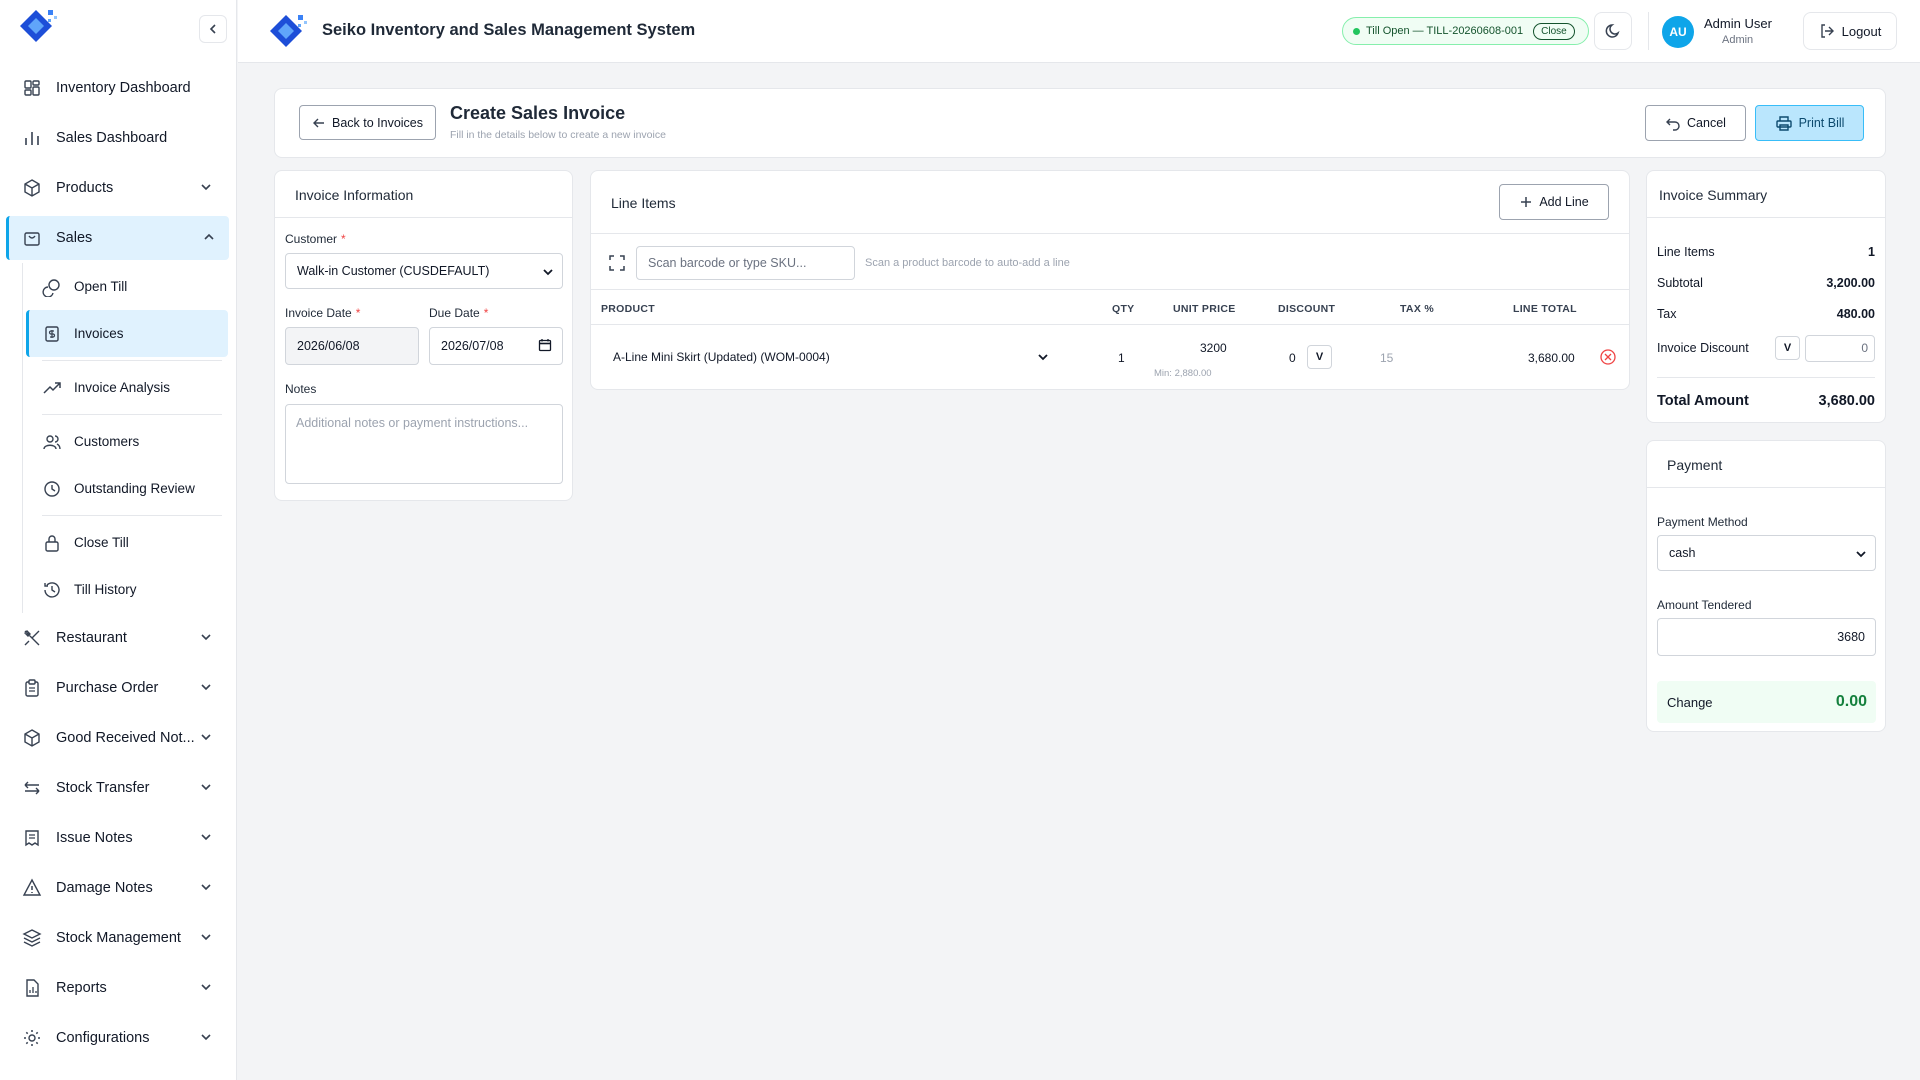  I want to click on due-date-value: 2026/07/08, so click(472, 346).